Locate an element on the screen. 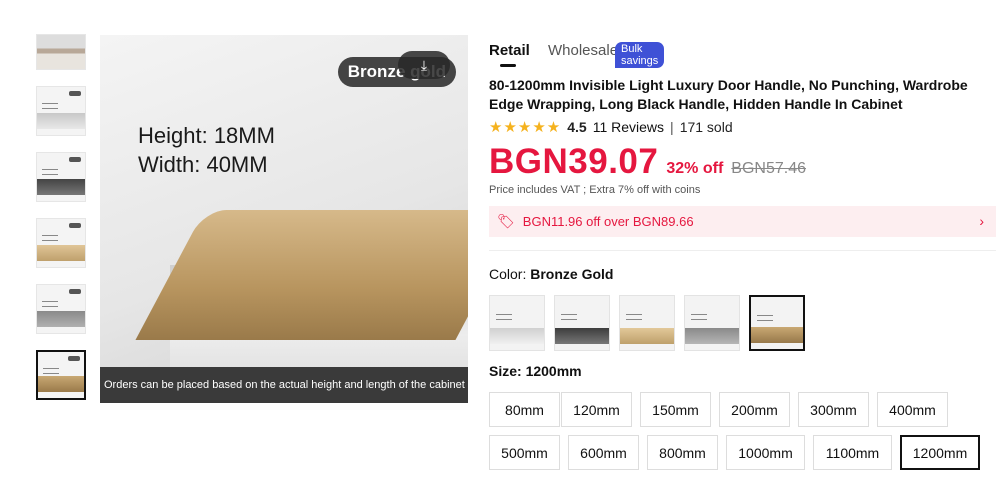 The width and height of the screenshot is (1000, 482). sold-count: 171 sold is located at coordinates (706, 127).